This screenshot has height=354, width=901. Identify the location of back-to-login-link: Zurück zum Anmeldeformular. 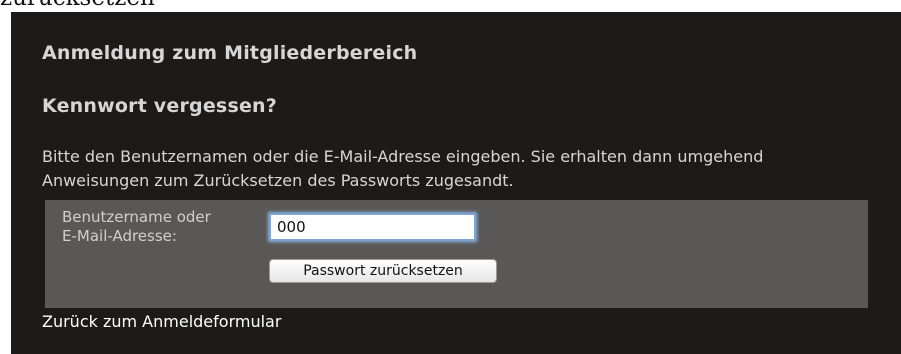
(161, 321).